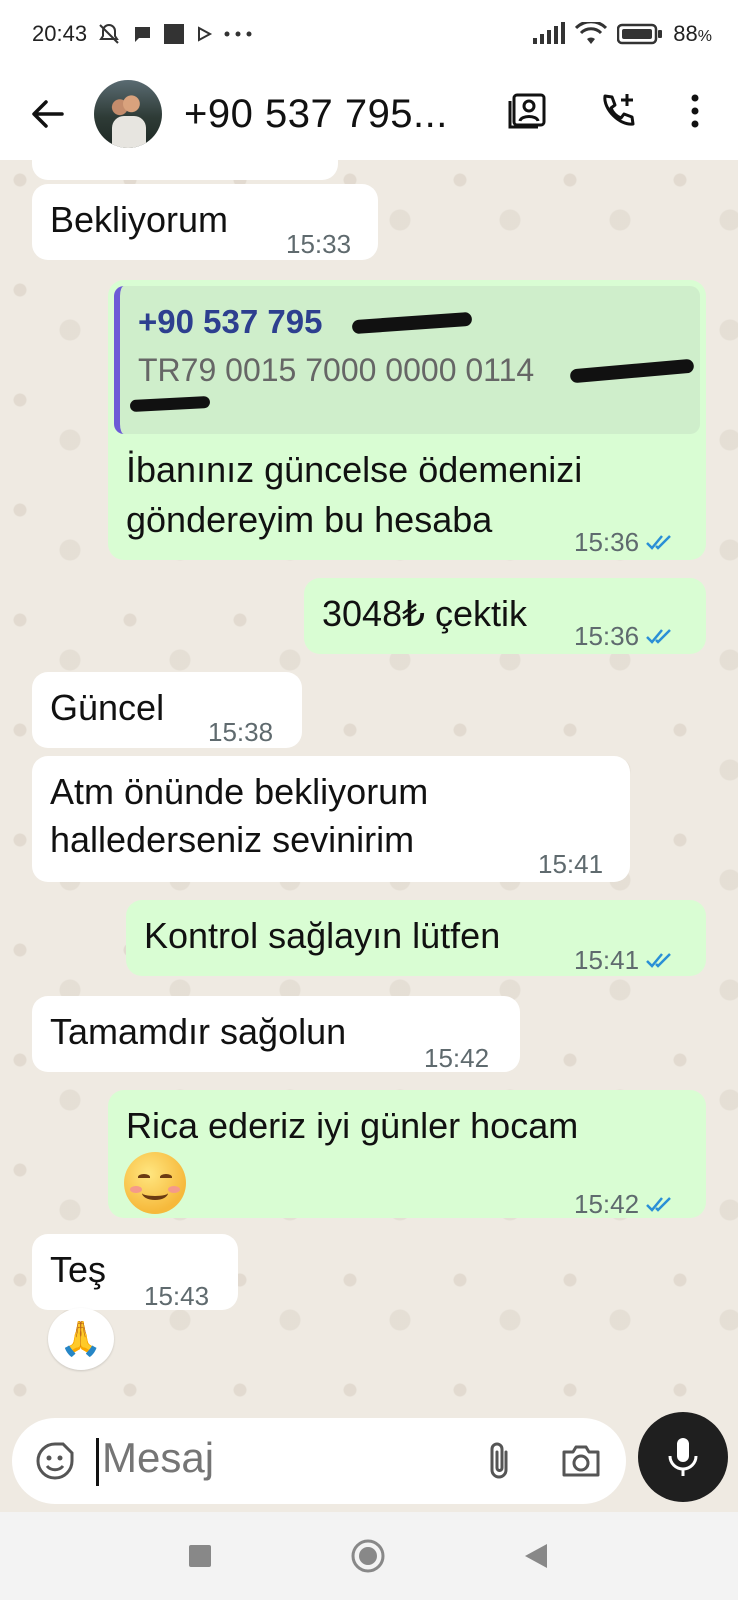 This screenshot has width=738, height=1600. I want to click on quoted-message: +90 537 795 TR79 0015 7000 0000 0114, so click(407, 360).